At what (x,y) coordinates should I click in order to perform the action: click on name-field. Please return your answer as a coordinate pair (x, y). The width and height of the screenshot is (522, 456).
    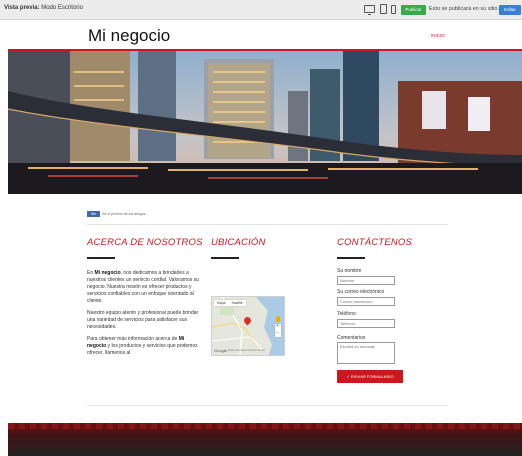
    Looking at the image, I should click on (366, 280).